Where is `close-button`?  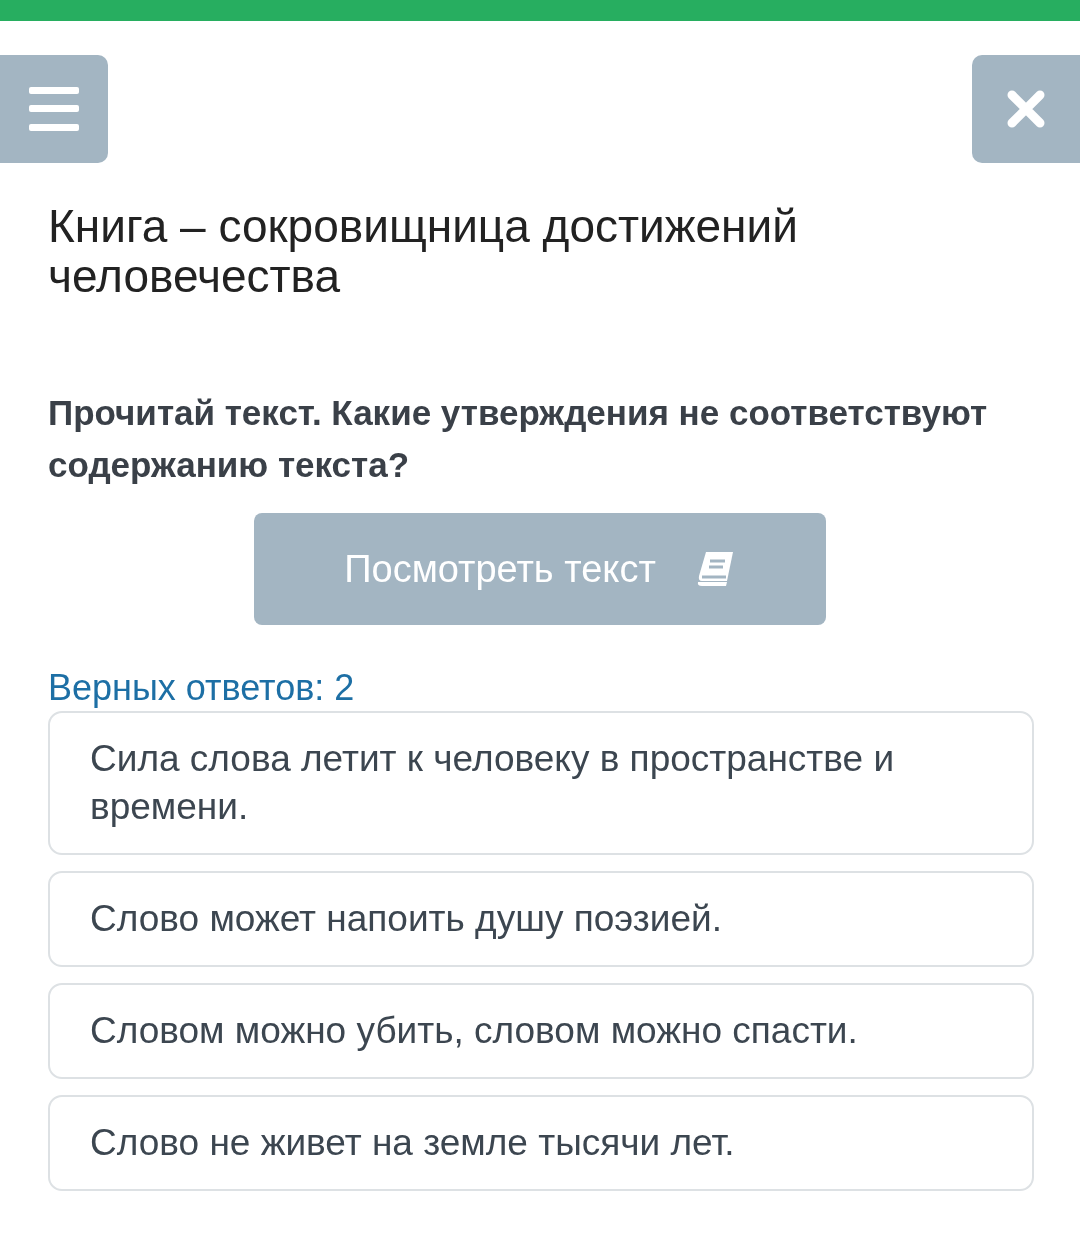
close-button is located at coordinates (1026, 109).